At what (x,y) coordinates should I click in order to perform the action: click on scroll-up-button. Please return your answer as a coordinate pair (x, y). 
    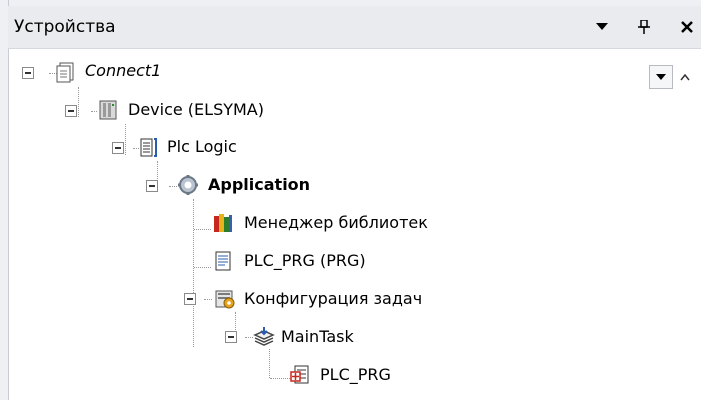
    Looking at the image, I should click on (685, 77).